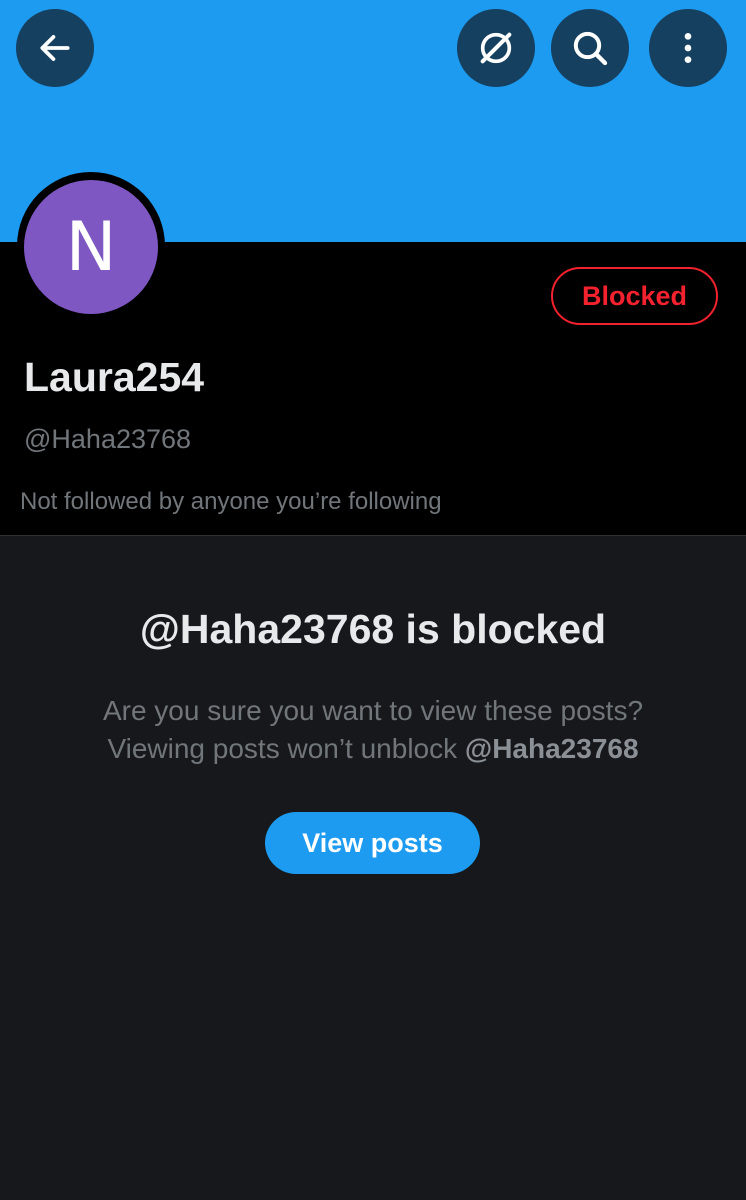 The width and height of the screenshot is (746, 1200). I want to click on grok-button, so click(496, 48).